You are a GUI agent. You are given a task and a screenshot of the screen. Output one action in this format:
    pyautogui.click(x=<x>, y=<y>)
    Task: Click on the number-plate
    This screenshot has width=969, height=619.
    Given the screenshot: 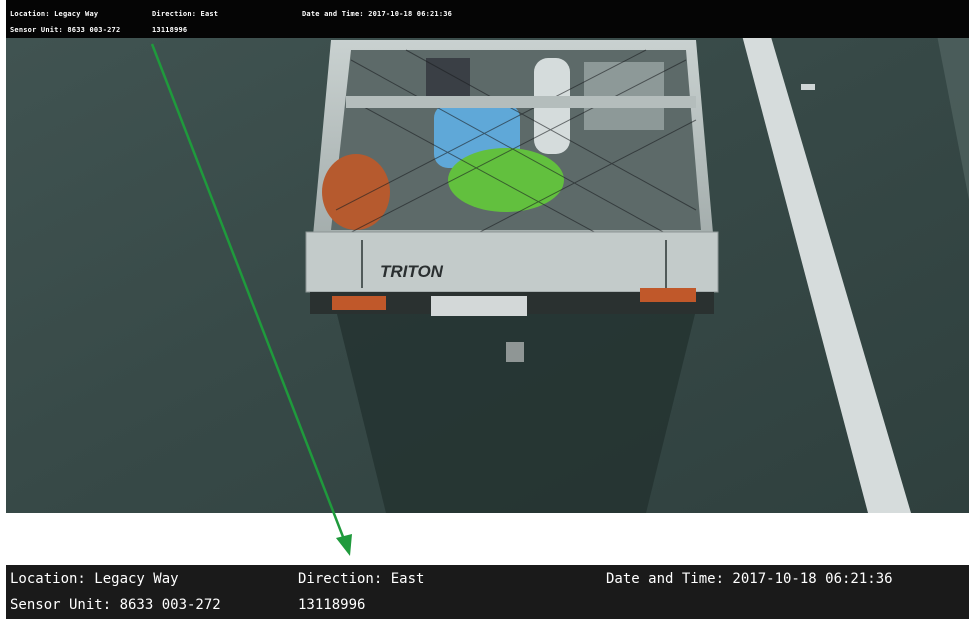 What is the action you would take?
    pyautogui.click(x=479, y=306)
    